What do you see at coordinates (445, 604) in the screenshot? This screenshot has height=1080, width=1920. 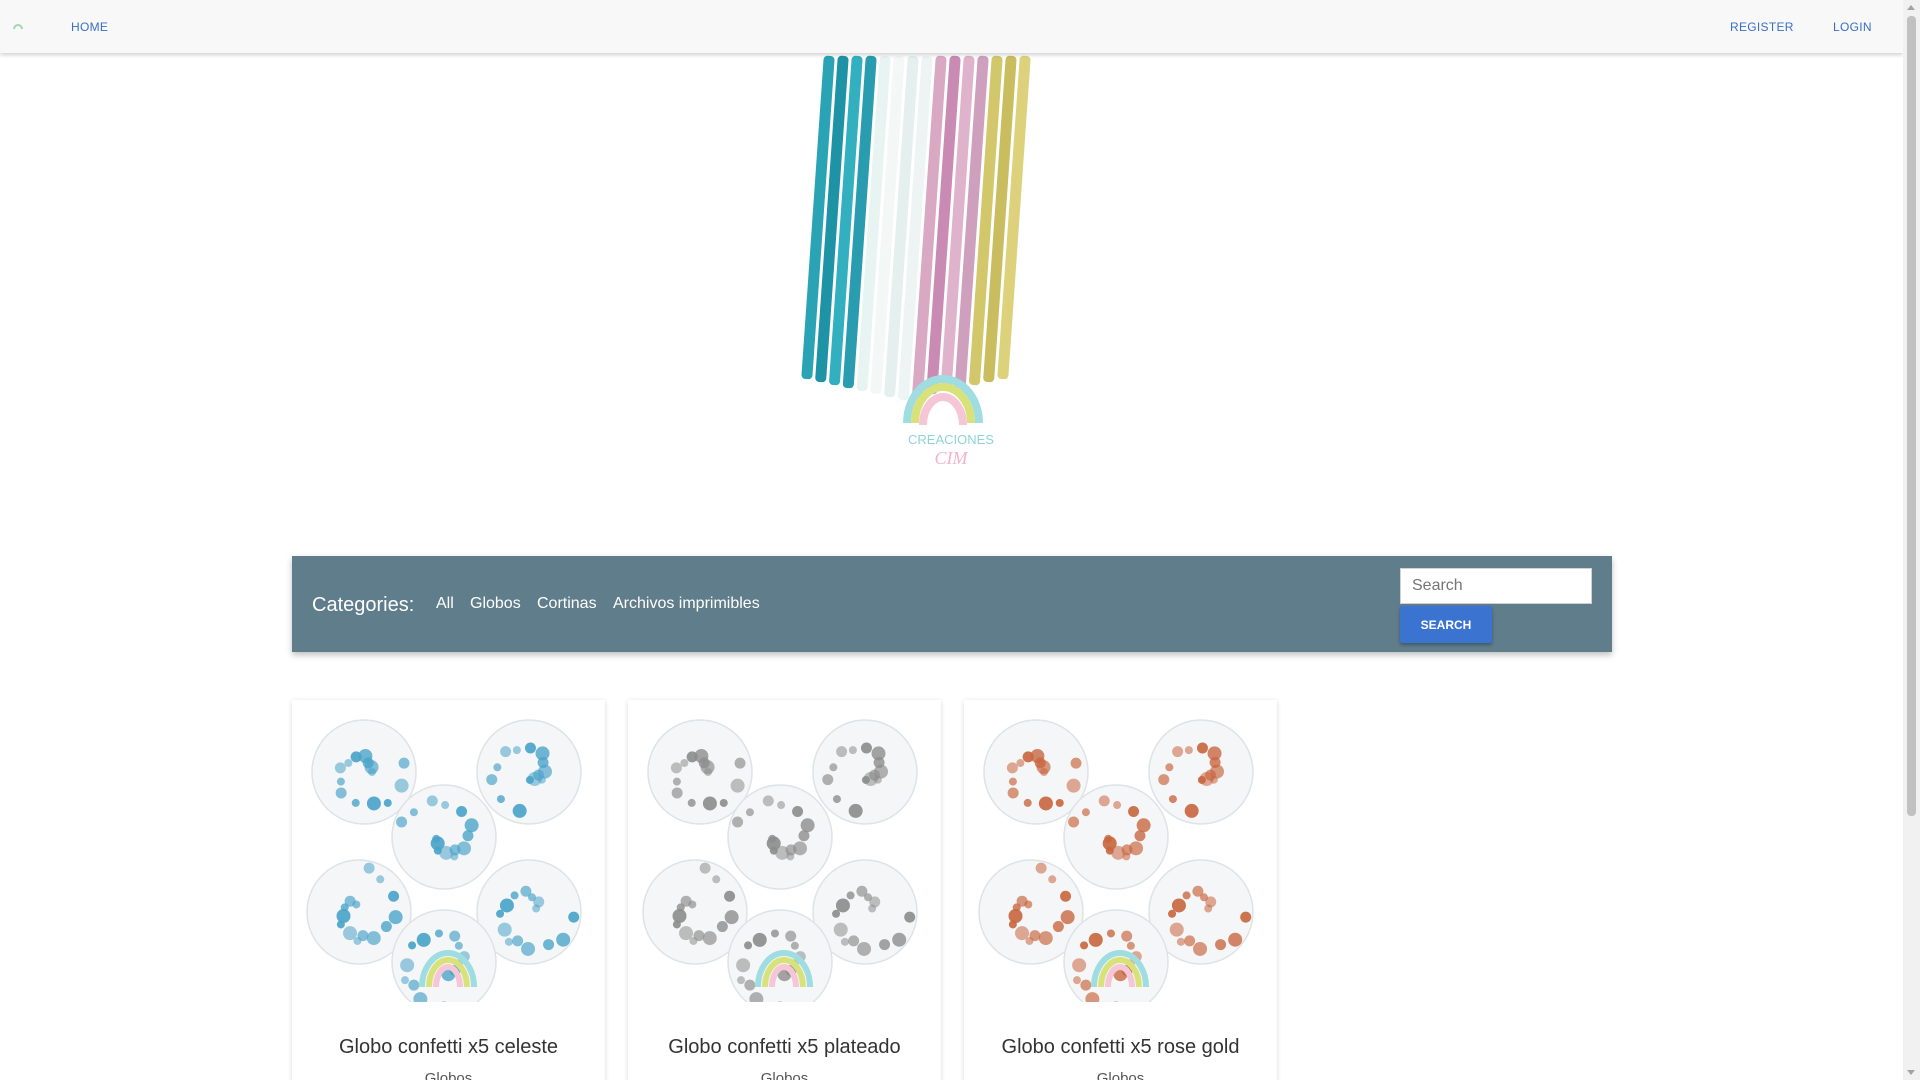 I see `category-link-all: All` at bounding box center [445, 604].